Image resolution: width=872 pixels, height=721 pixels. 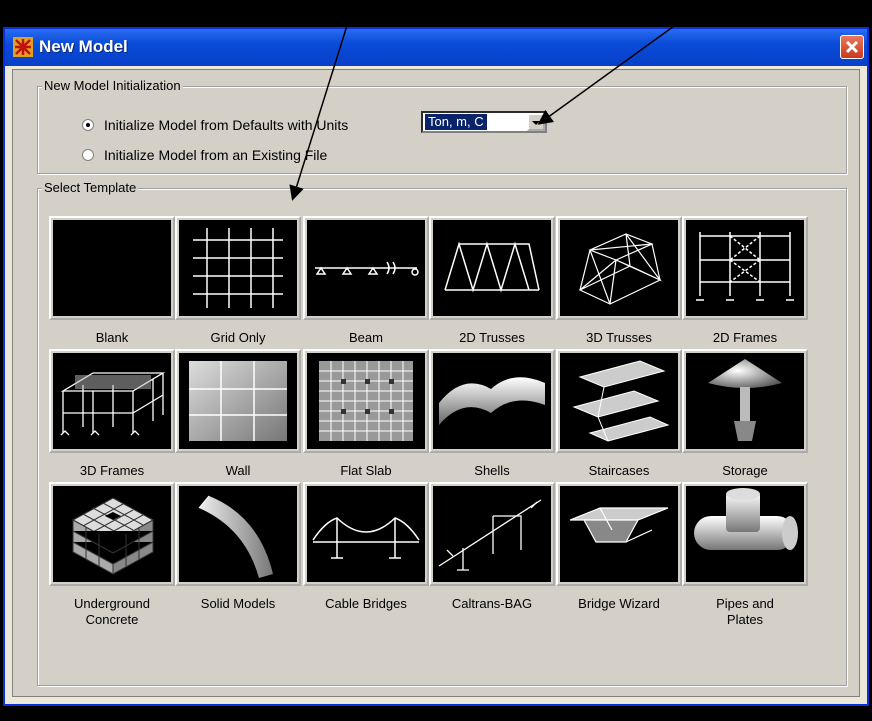 I want to click on storage-structures-template-icon, so click(x=745, y=401).